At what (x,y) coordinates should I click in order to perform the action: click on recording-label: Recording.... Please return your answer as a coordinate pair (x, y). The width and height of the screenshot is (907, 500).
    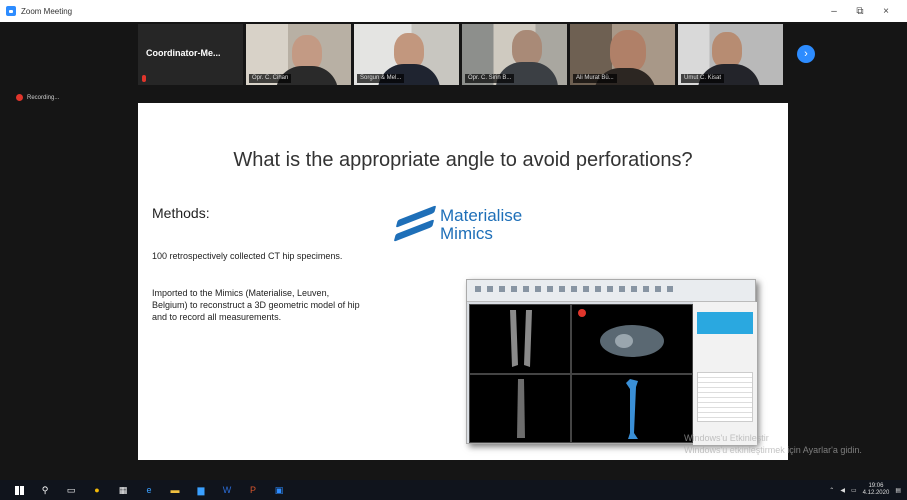
    Looking at the image, I should click on (43, 97).